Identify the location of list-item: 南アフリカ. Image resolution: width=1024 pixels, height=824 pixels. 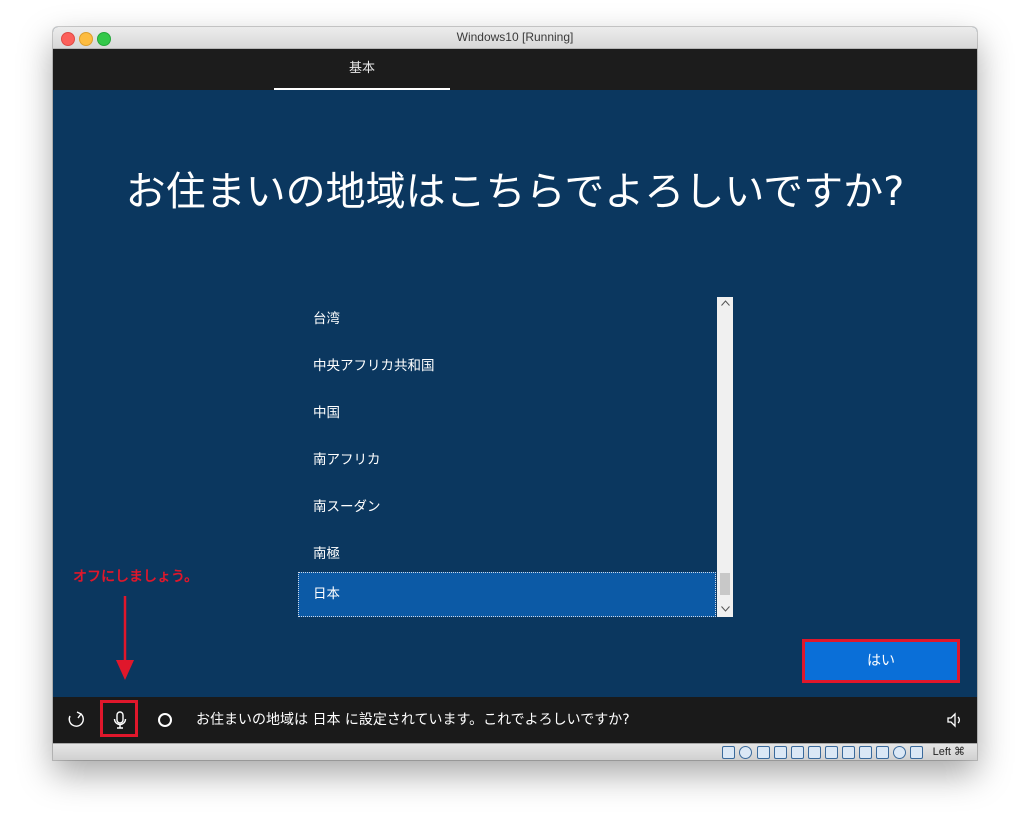
(507, 460).